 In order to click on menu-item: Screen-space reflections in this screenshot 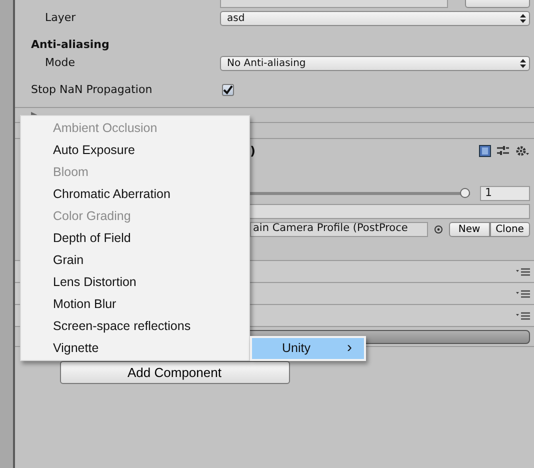, I will do `click(135, 326)`.